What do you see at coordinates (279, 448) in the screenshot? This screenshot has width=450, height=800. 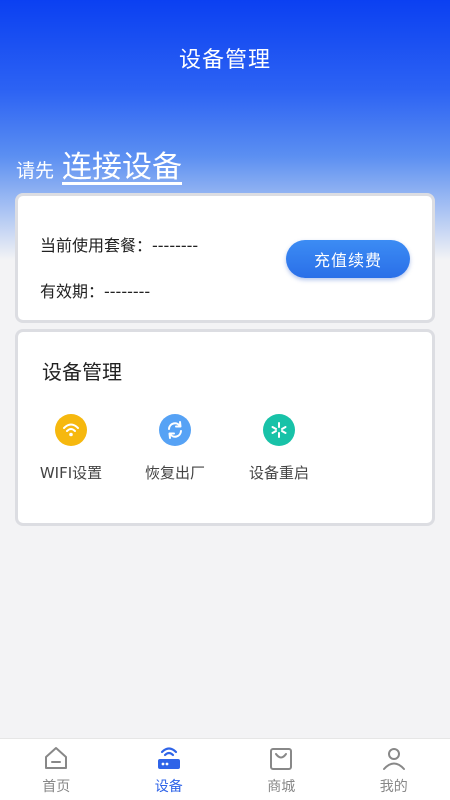 I see `device-restart-button: 设备重启` at bounding box center [279, 448].